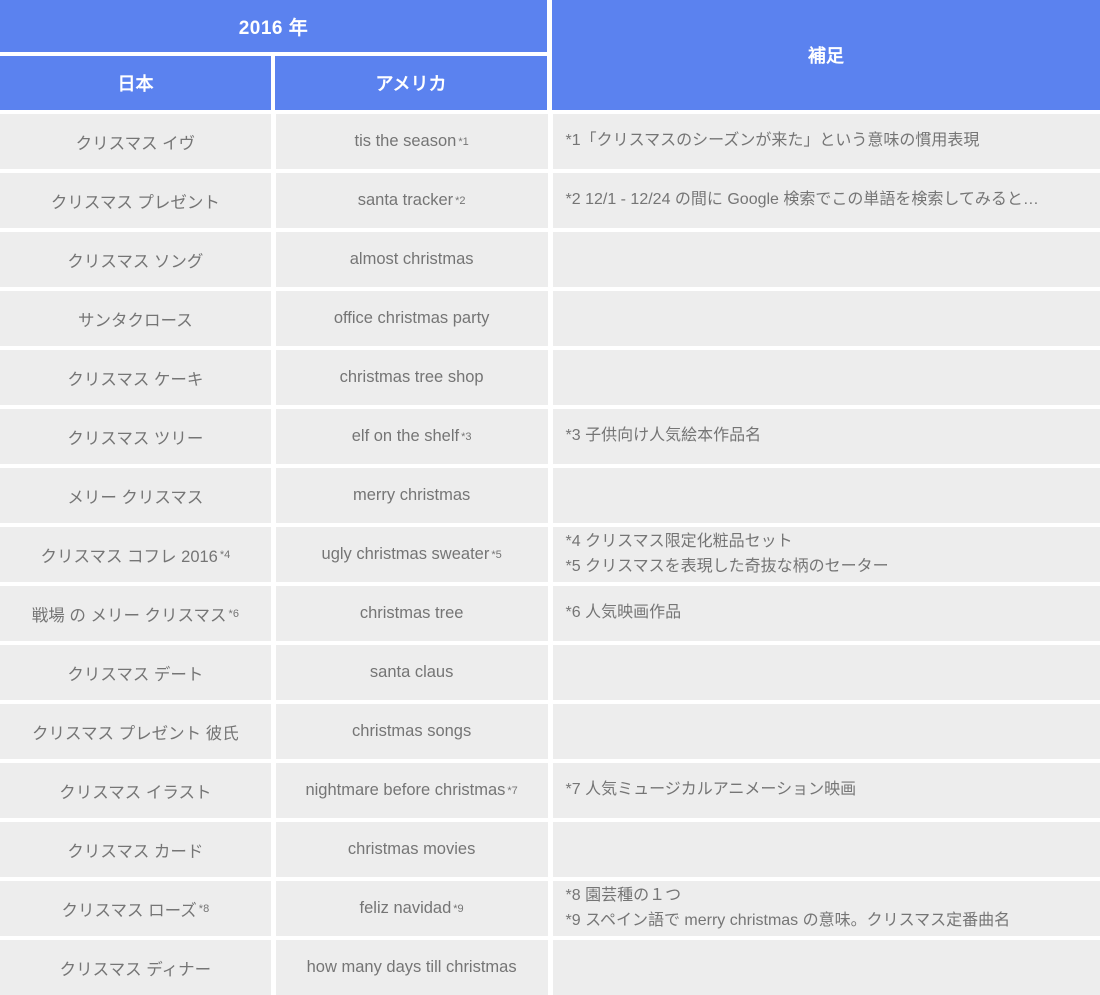  I want to click on japan-keyword-text: 戦場 の メリー クリスマス, so click(129, 615).